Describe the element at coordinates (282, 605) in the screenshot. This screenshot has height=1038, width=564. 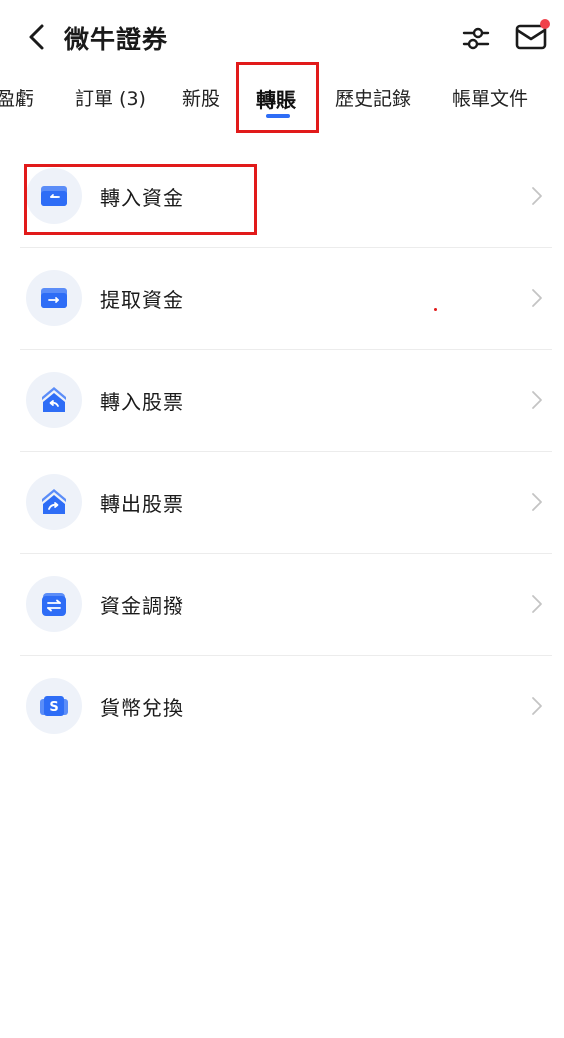
I see `menu-item-fund-allocation: 資金調撥` at that location.